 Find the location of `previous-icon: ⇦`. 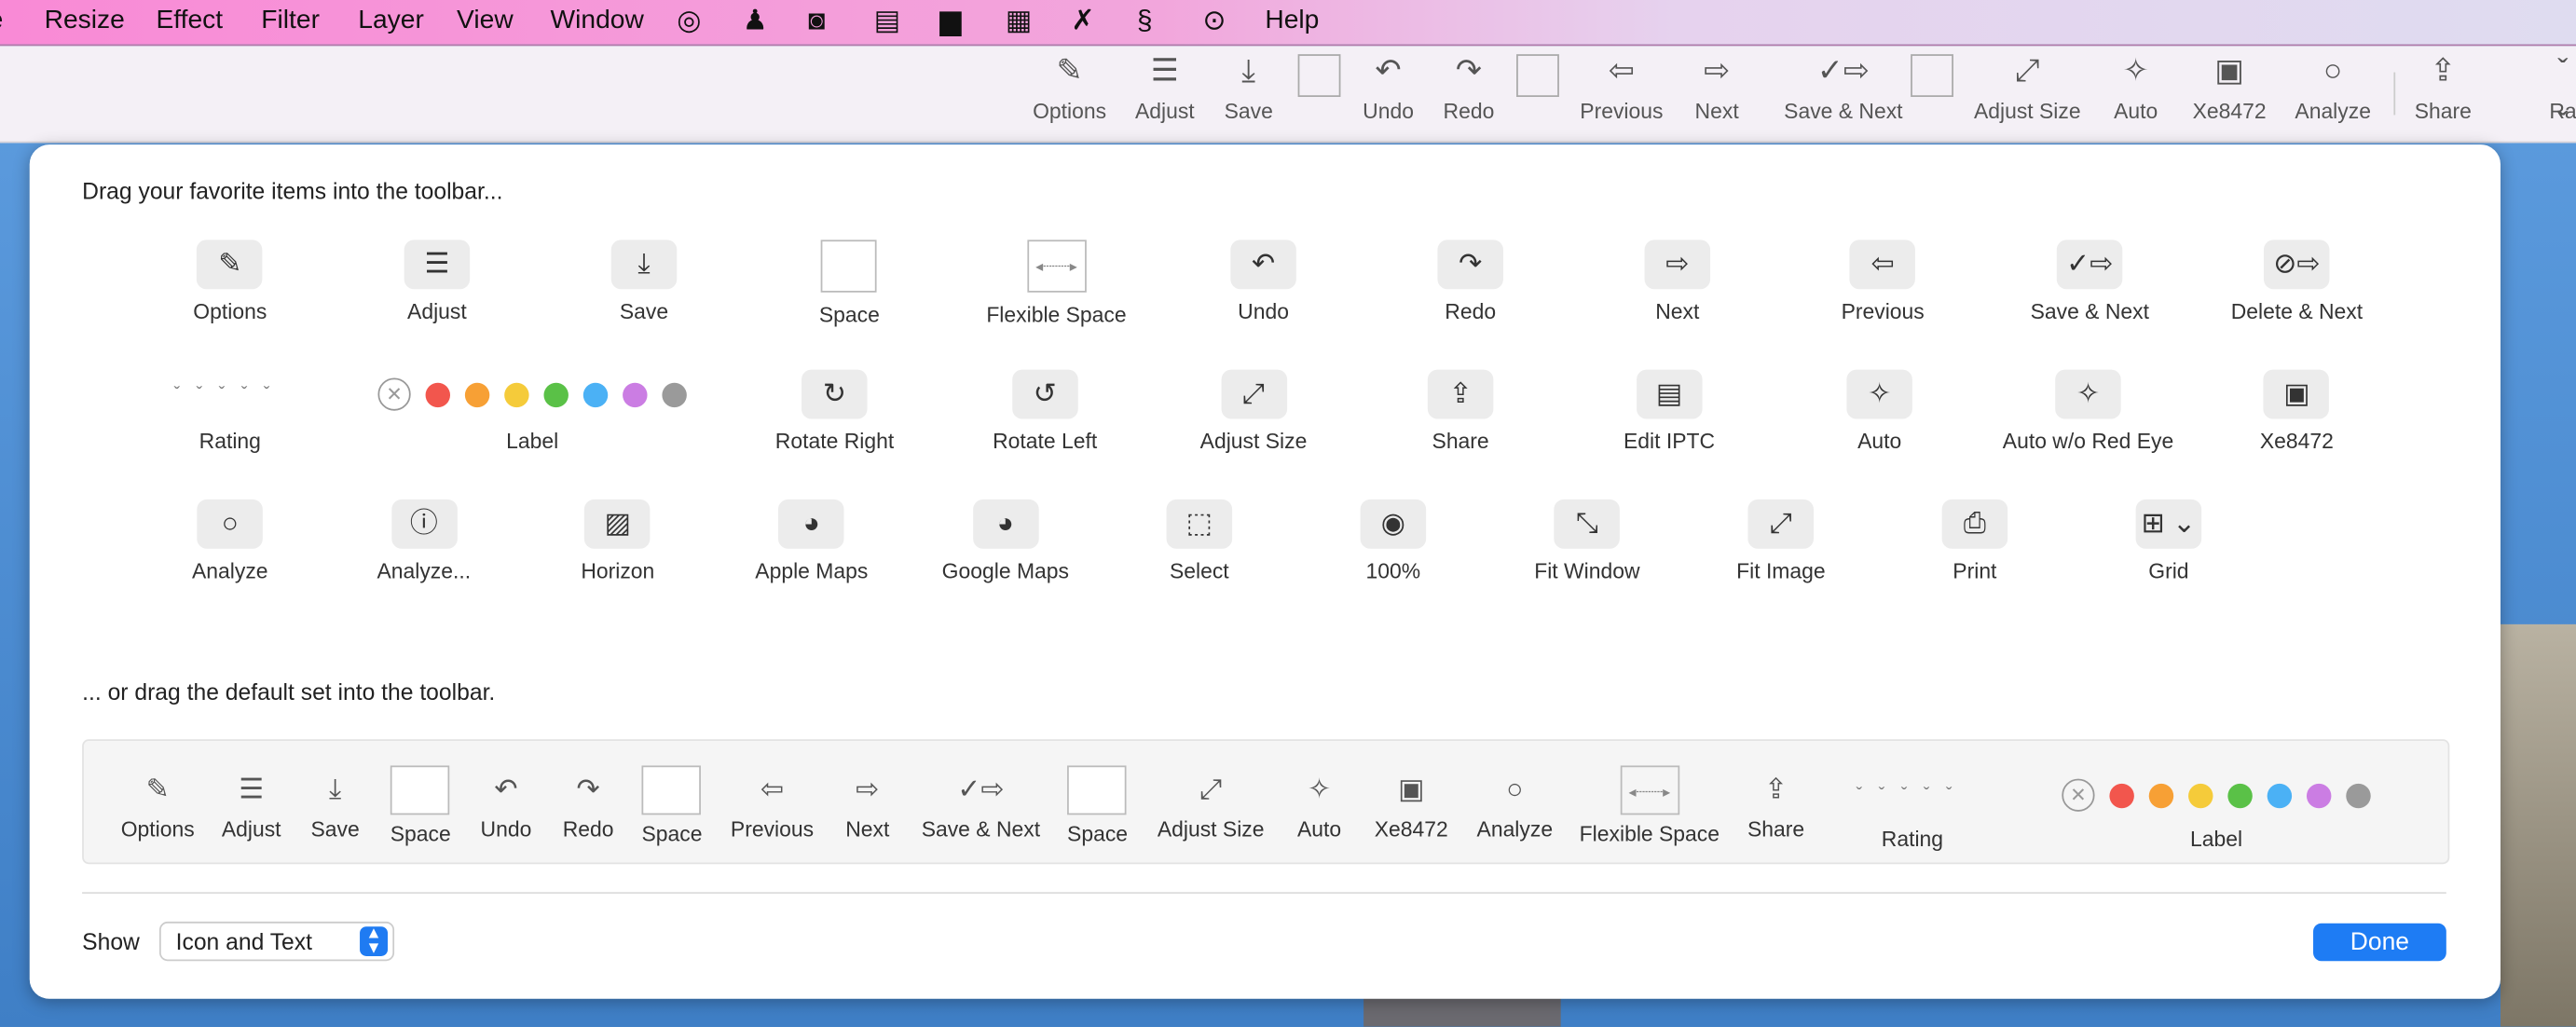

previous-icon: ⇦ is located at coordinates (1882, 265).